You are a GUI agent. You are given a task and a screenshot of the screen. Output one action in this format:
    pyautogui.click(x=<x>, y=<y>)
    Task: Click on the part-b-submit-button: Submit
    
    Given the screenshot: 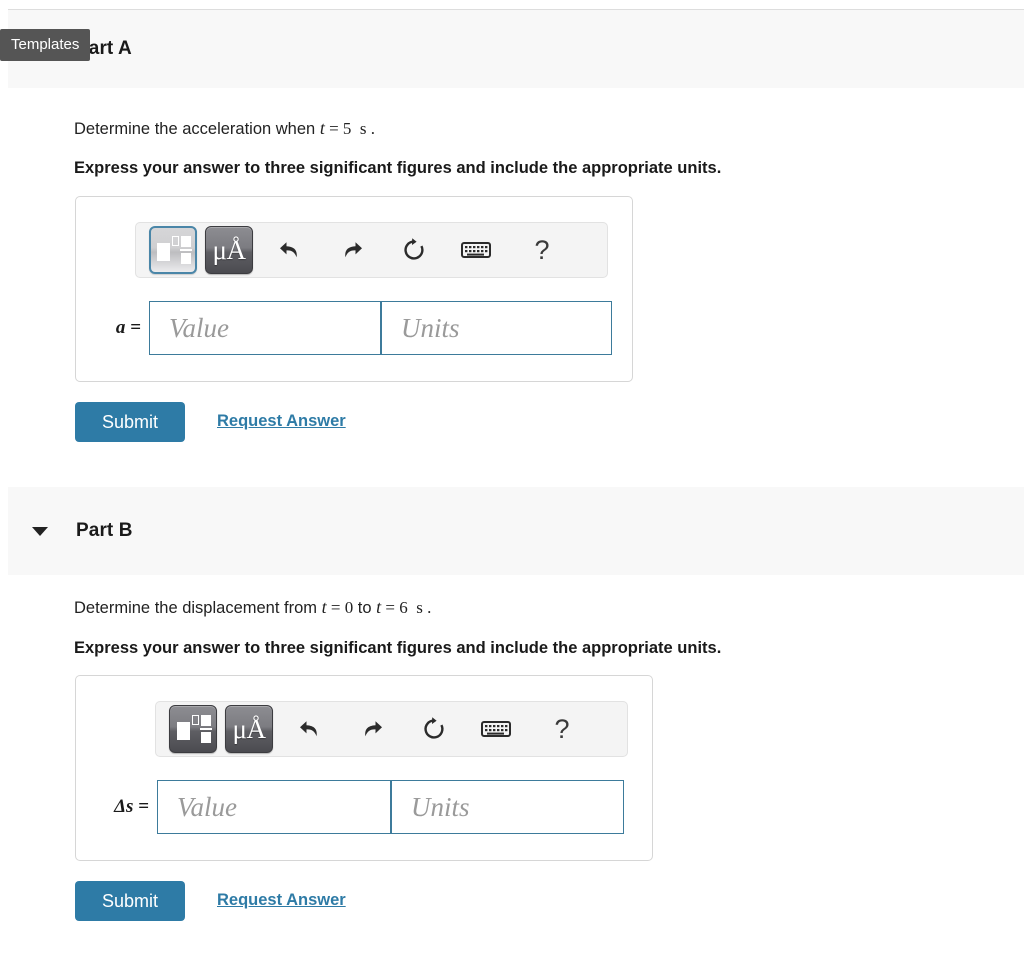 What is the action you would take?
    pyautogui.click(x=130, y=901)
    